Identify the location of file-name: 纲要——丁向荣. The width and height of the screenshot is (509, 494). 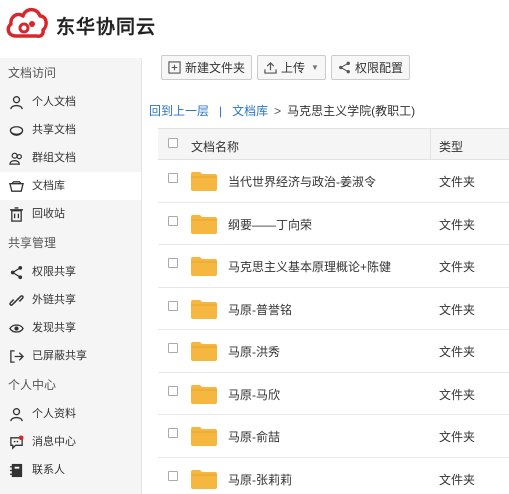
(270, 224).